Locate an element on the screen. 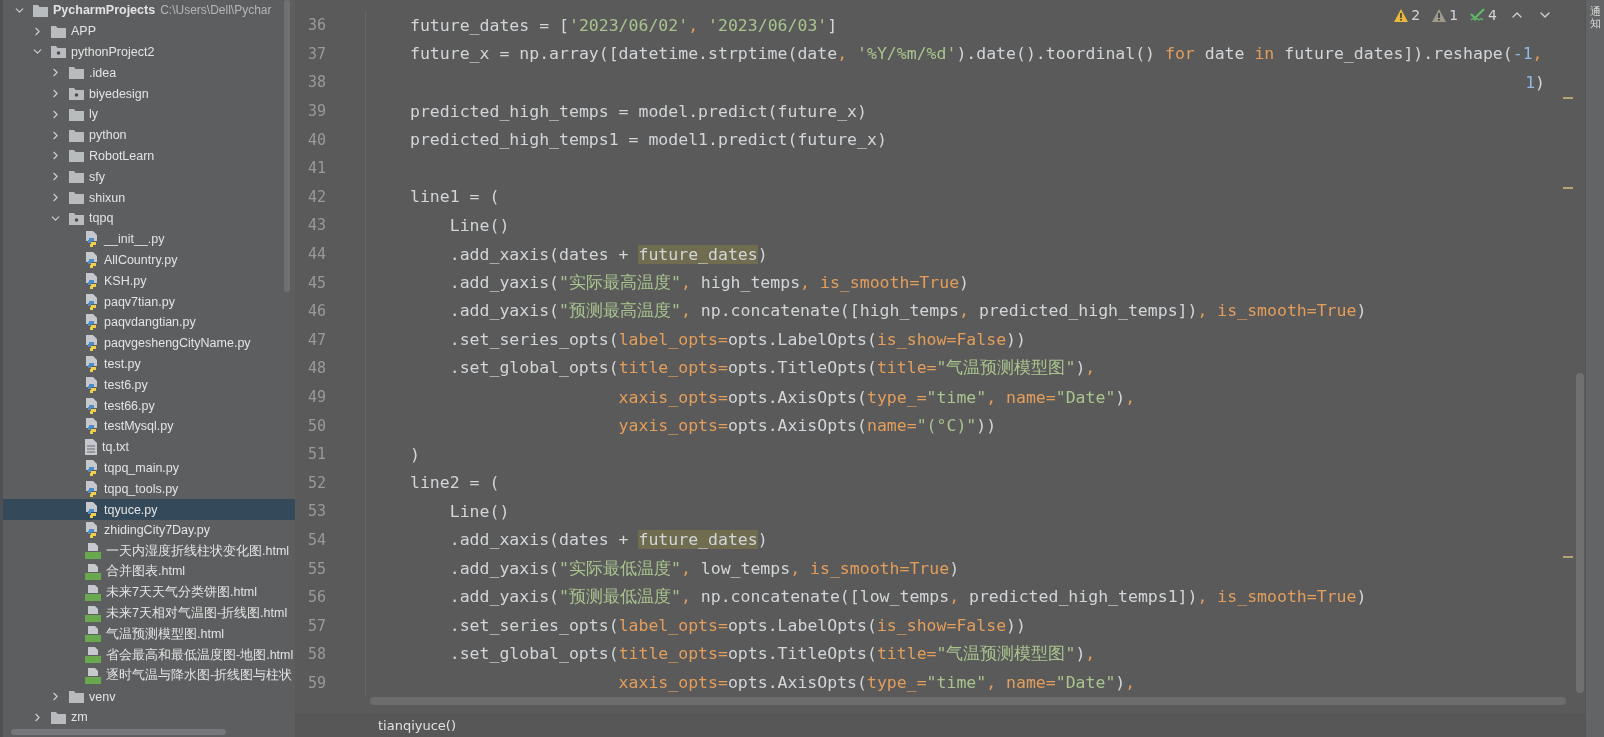  item-name: paqvgeshengCityName.py is located at coordinates (177, 343).